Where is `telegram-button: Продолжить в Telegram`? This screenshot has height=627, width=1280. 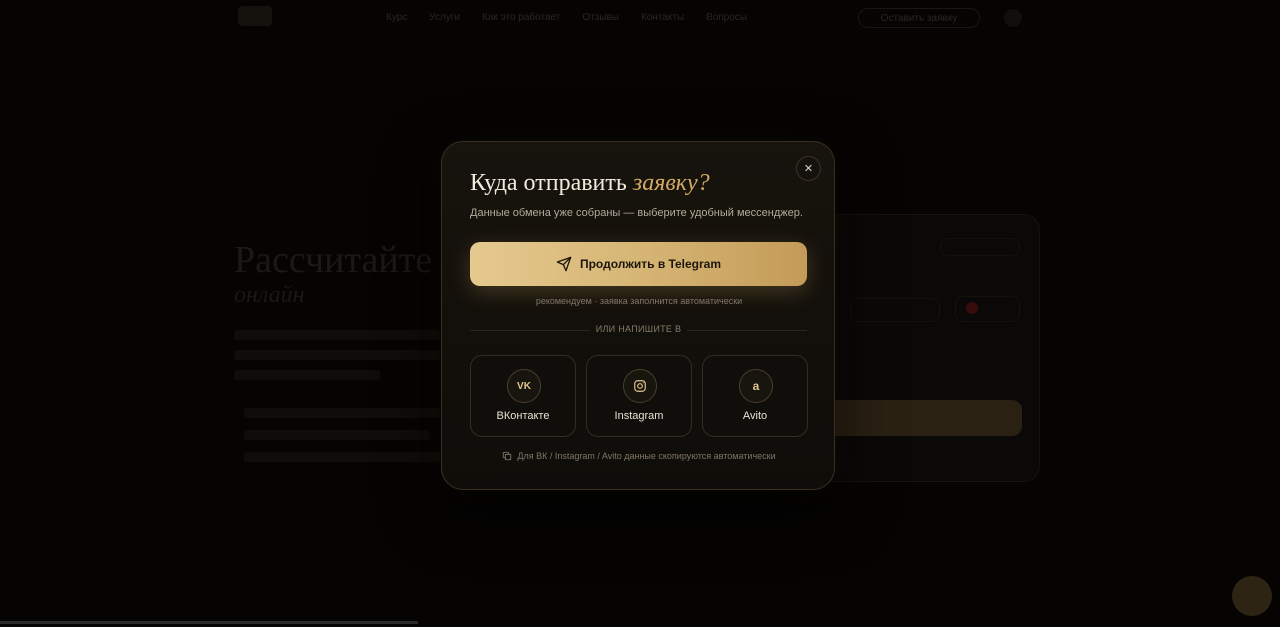 telegram-button: Продолжить в Telegram is located at coordinates (638, 264).